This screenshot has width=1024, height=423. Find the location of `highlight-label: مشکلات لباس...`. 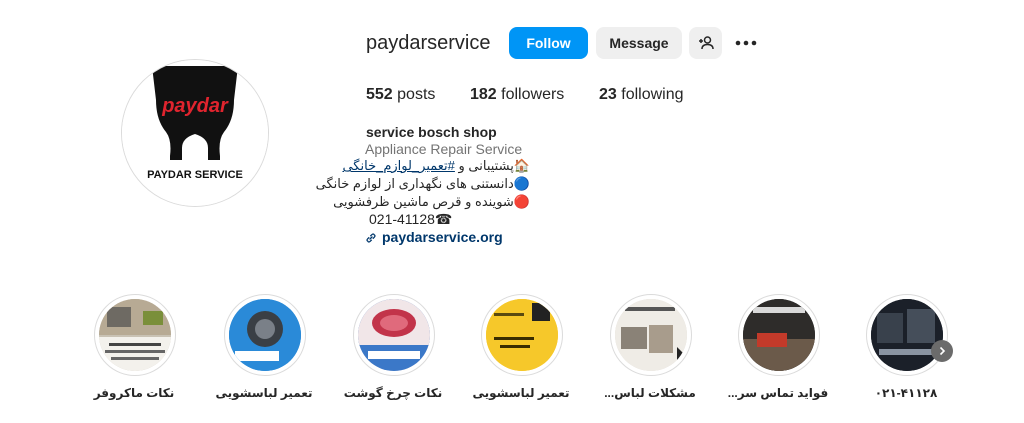

highlight-label: مشکلات لباس... is located at coordinates (650, 393).